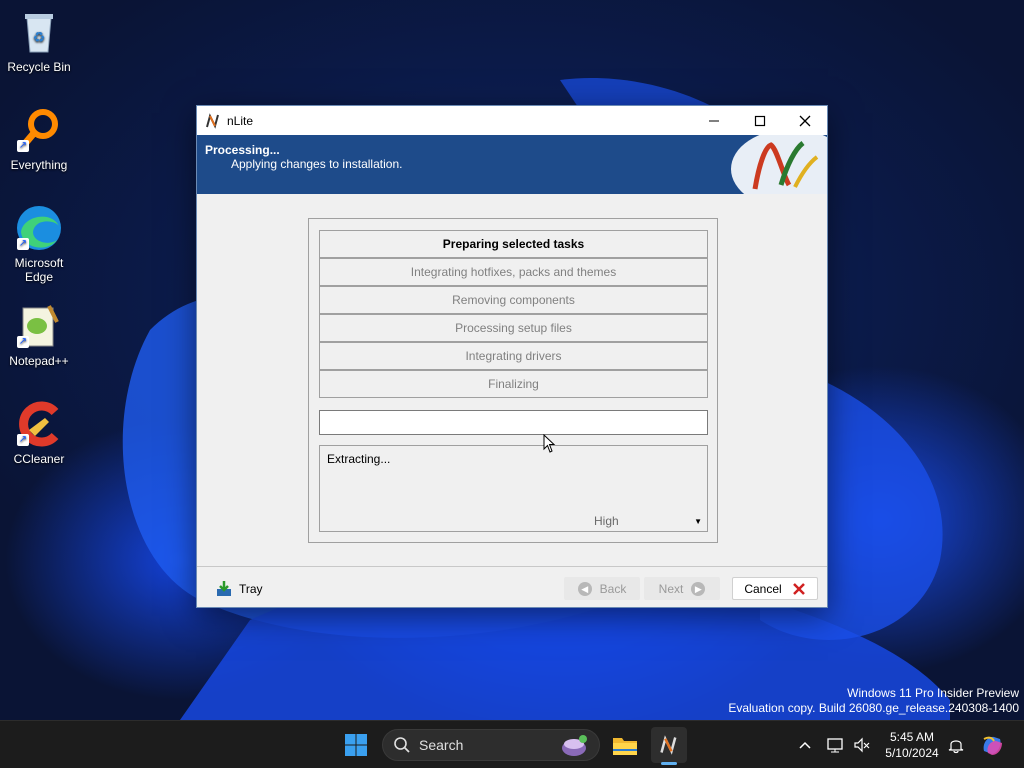 The height and width of the screenshot is (768, 1024). I want to click on nlite-logo-icon, so click(779, 164).